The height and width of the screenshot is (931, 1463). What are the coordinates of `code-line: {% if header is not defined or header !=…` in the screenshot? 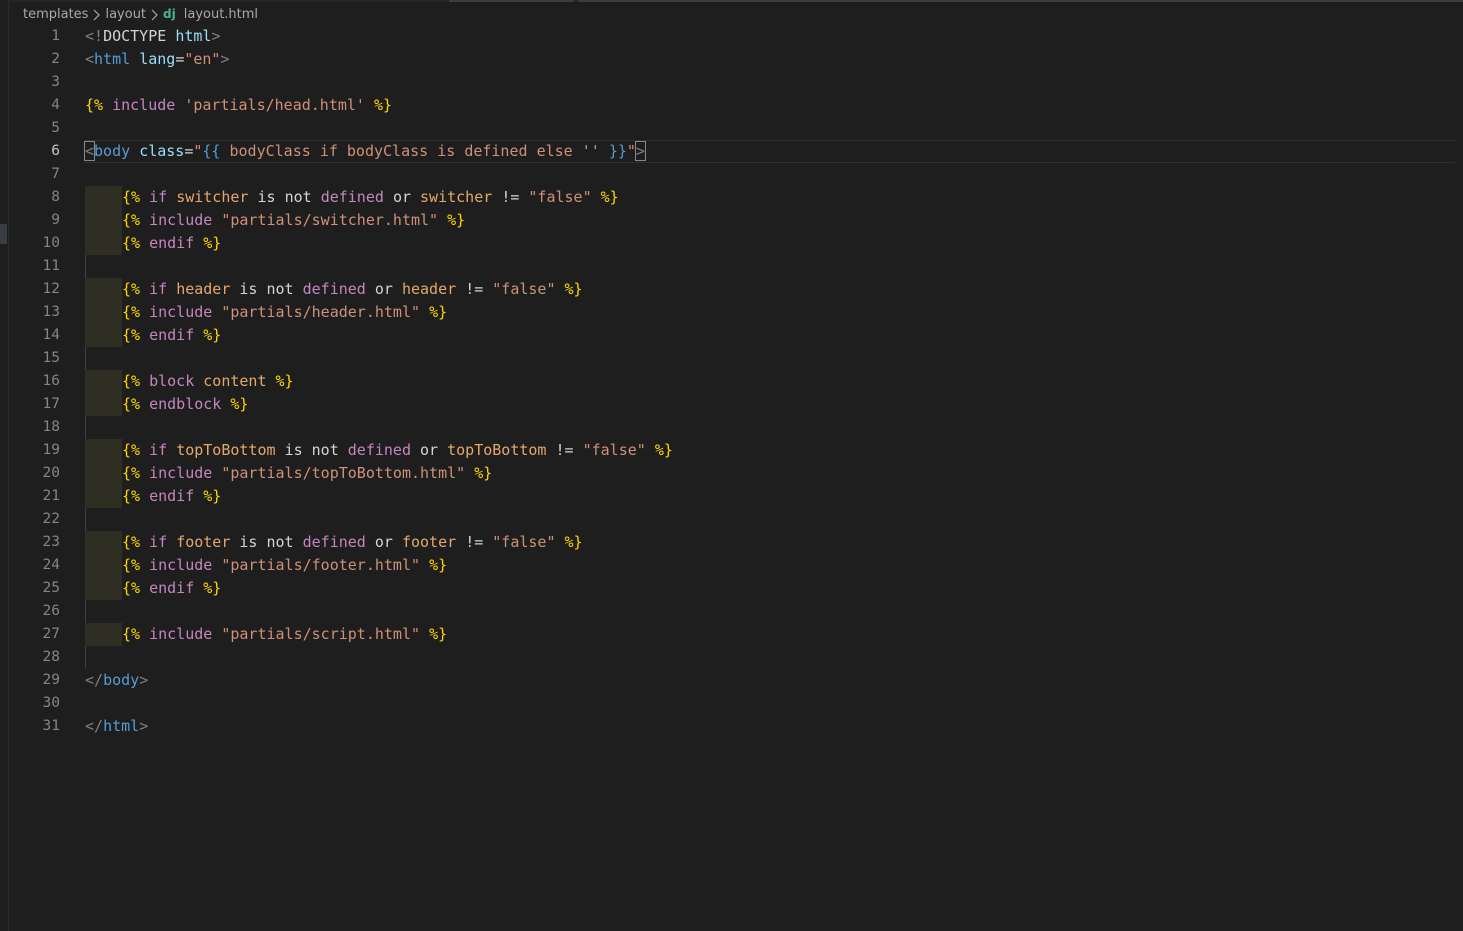 It's located at (770, 289).